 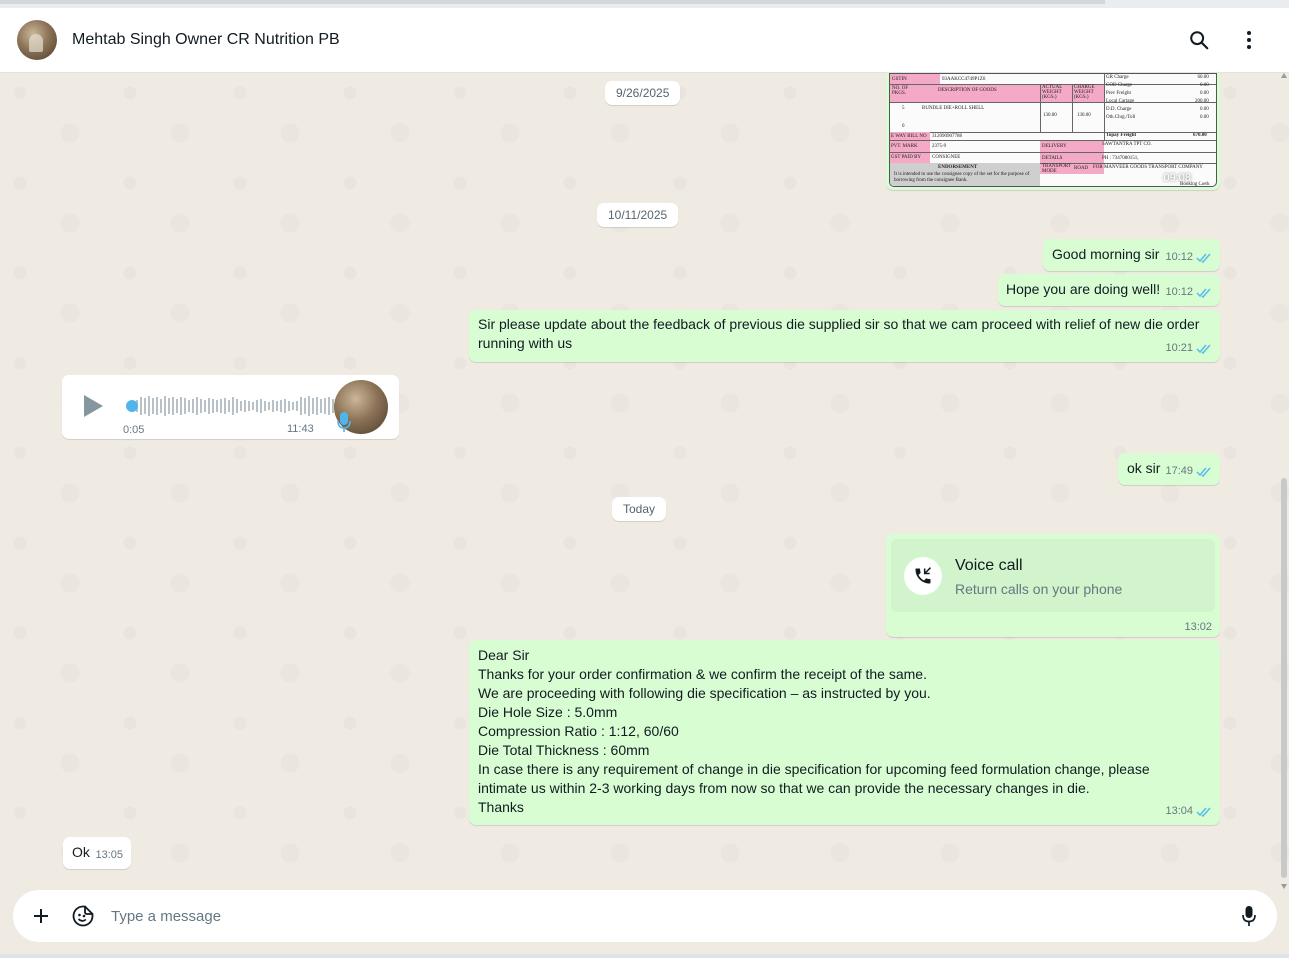 What do you see at coordinates (1050, 115) in the screenshot?
I see `invoice-actual-value: 130.00` at bounding box center [1050, 115].